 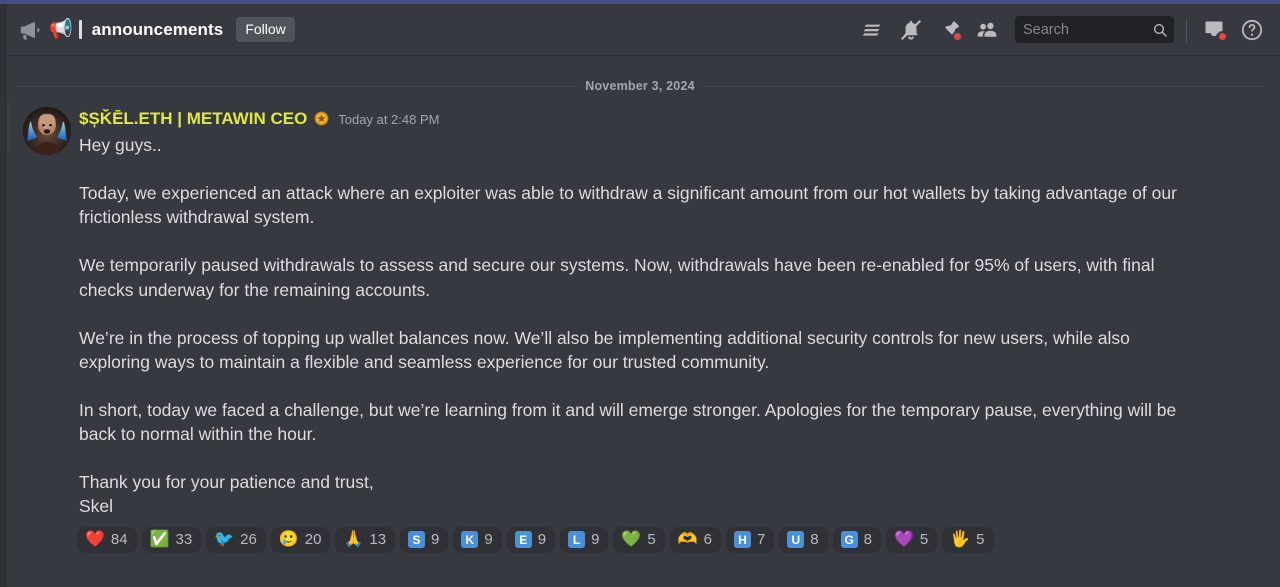 I want to click on regional-indicator-e-icon: E, so click(x=523, y=540).